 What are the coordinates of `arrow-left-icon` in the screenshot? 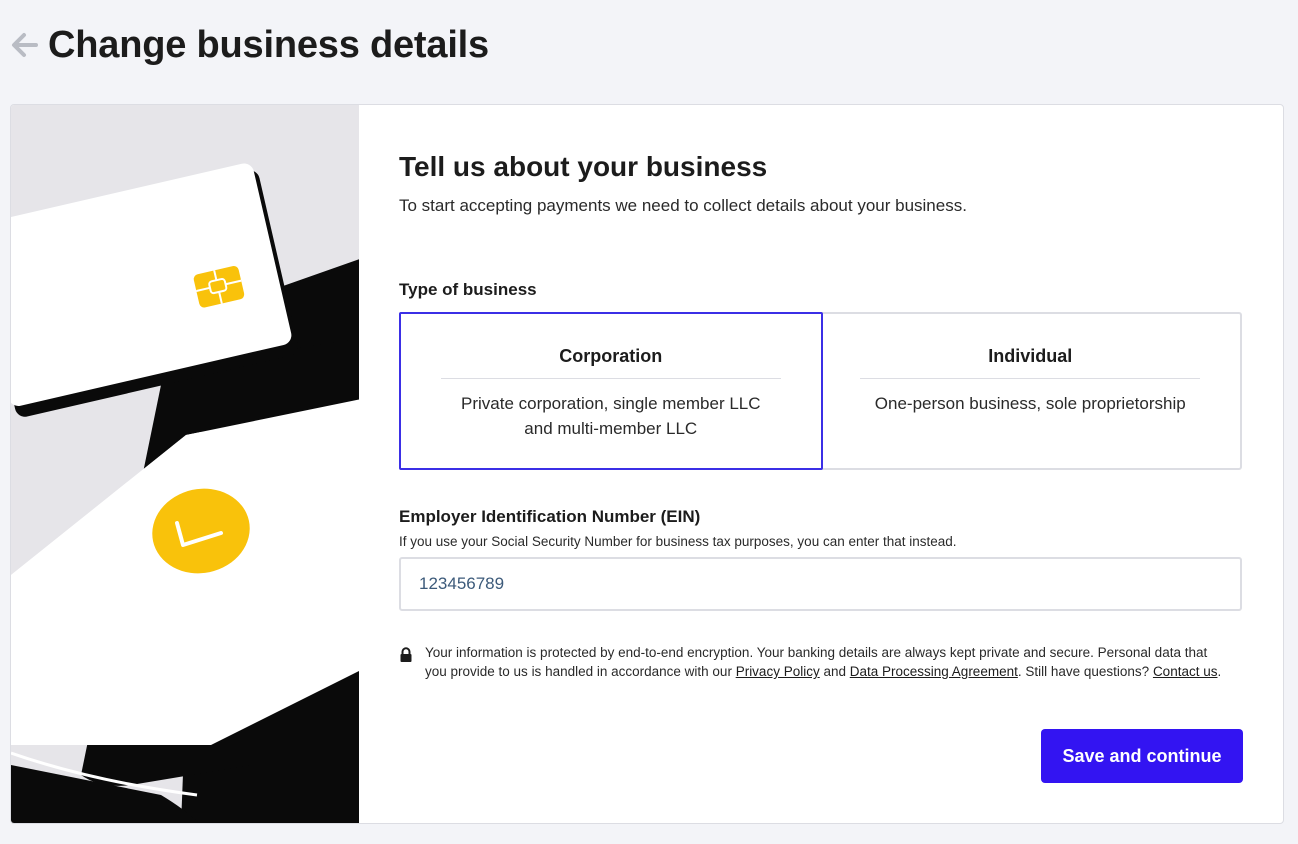 It's located at (25, 45).